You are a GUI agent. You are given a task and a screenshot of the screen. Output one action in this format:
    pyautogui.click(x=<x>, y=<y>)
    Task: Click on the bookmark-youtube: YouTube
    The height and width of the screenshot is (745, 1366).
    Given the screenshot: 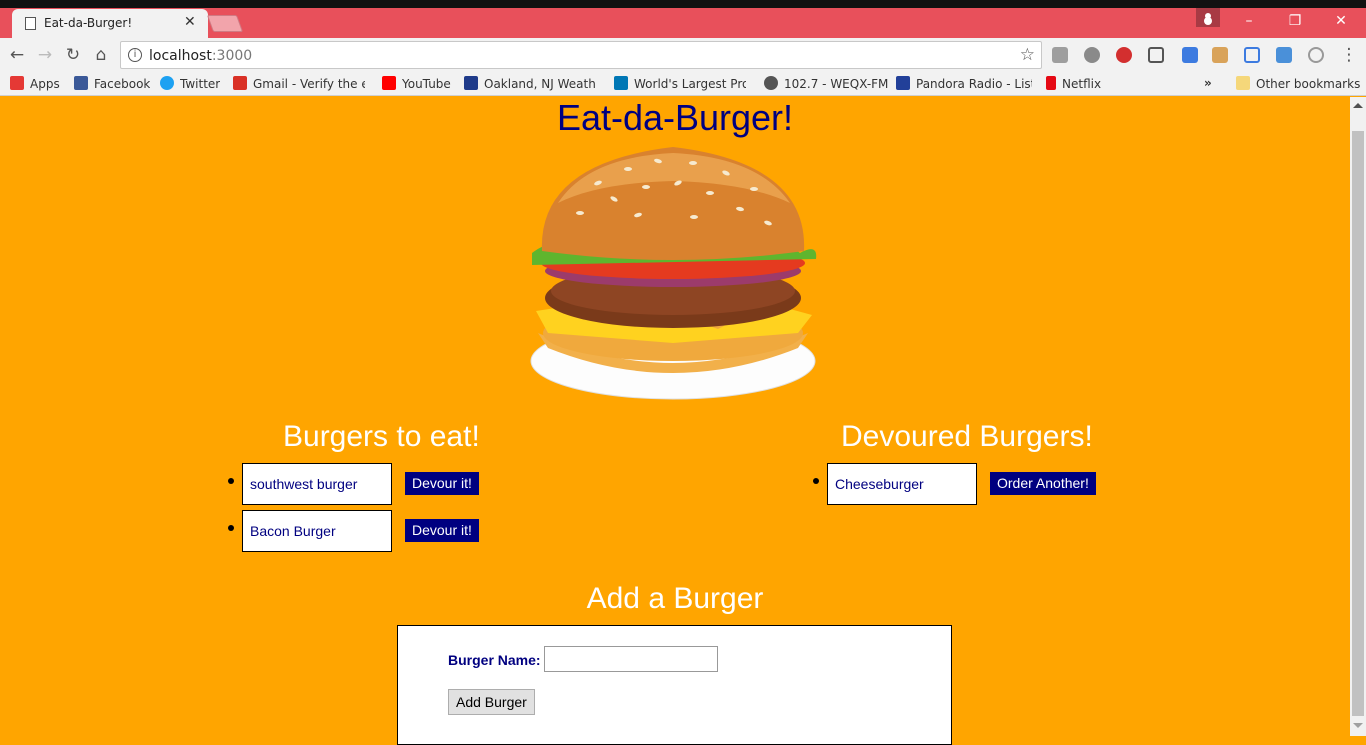 What is the action you would take?
    pyautogui.click(x=416, y=84)
    